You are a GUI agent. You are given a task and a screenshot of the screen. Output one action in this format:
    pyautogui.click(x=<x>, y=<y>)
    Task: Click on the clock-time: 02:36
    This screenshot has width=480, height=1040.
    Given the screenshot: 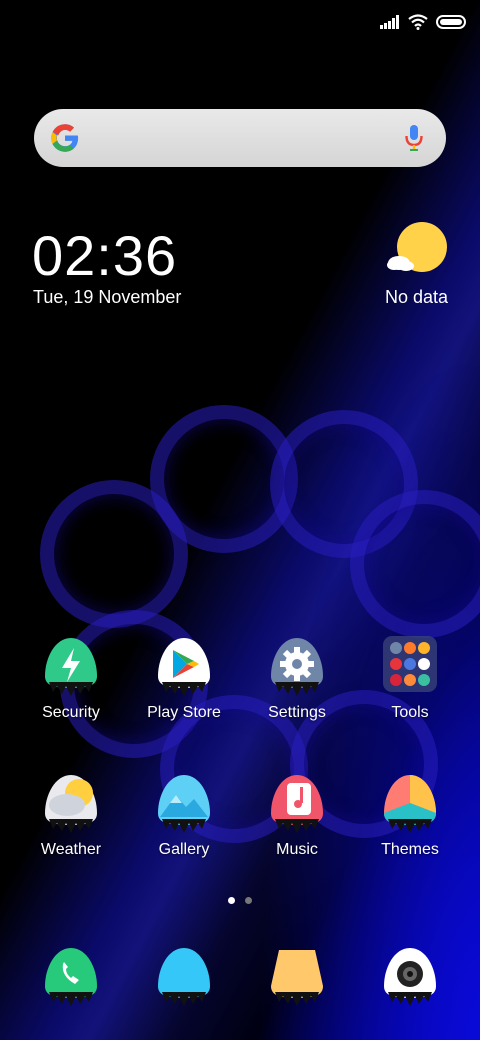 What is the action you would take?
    pyautogui.click(x=104, y=256)
    